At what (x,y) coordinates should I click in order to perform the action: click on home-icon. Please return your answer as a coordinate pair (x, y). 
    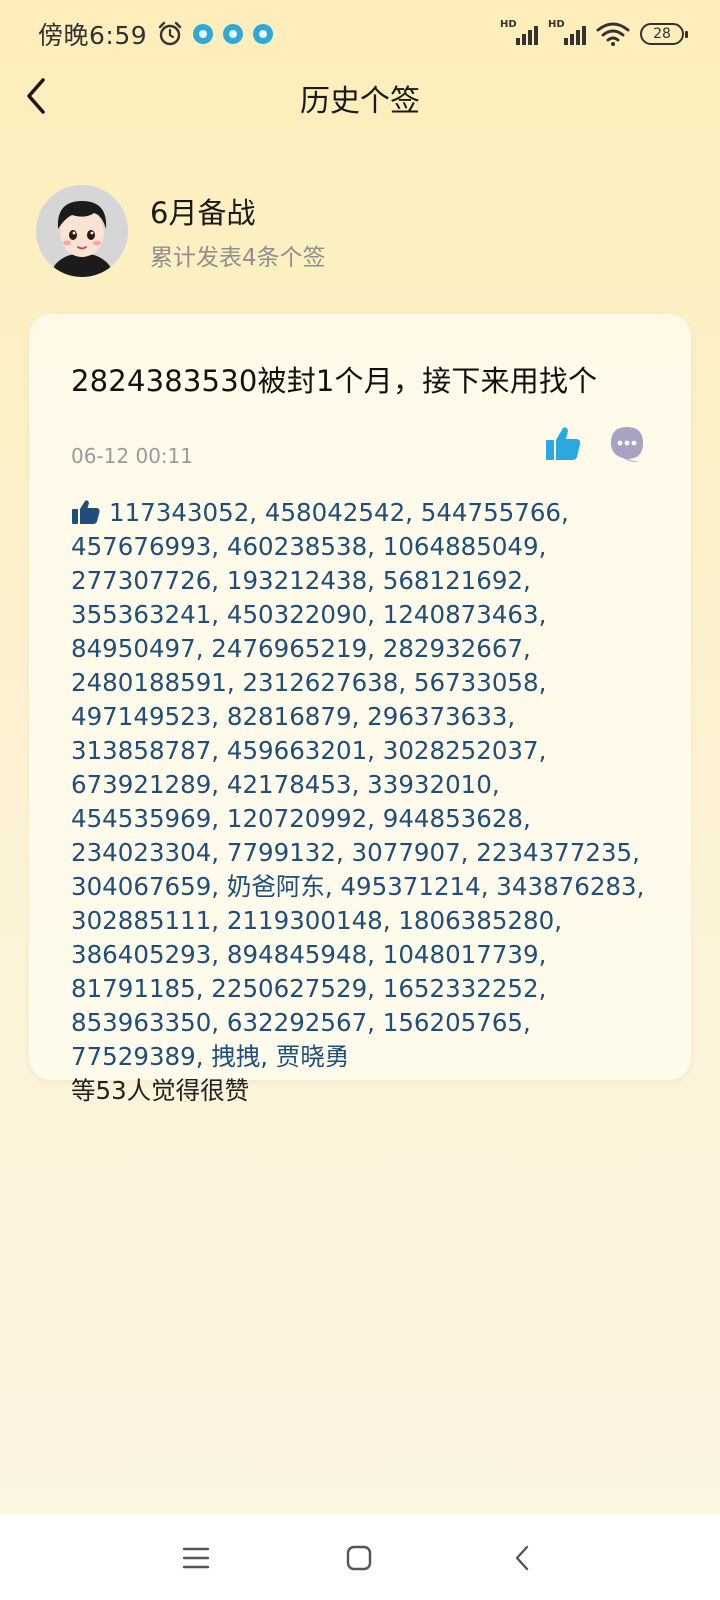
    Looking at the image, I should click on (359, 1558).